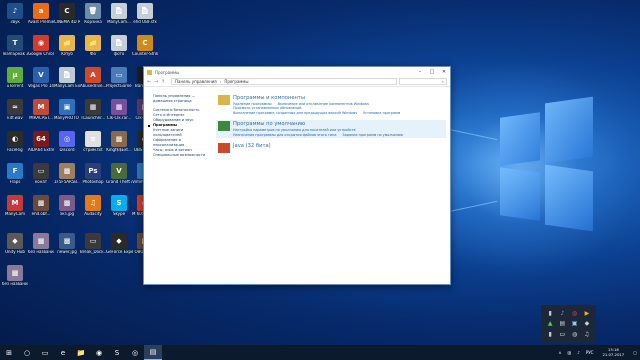 The height and width of the screenshot is (360, 640). Describe the element at coordinates (181, 125) in the screenshot. I see `sidebar-link: Программы` at that location.